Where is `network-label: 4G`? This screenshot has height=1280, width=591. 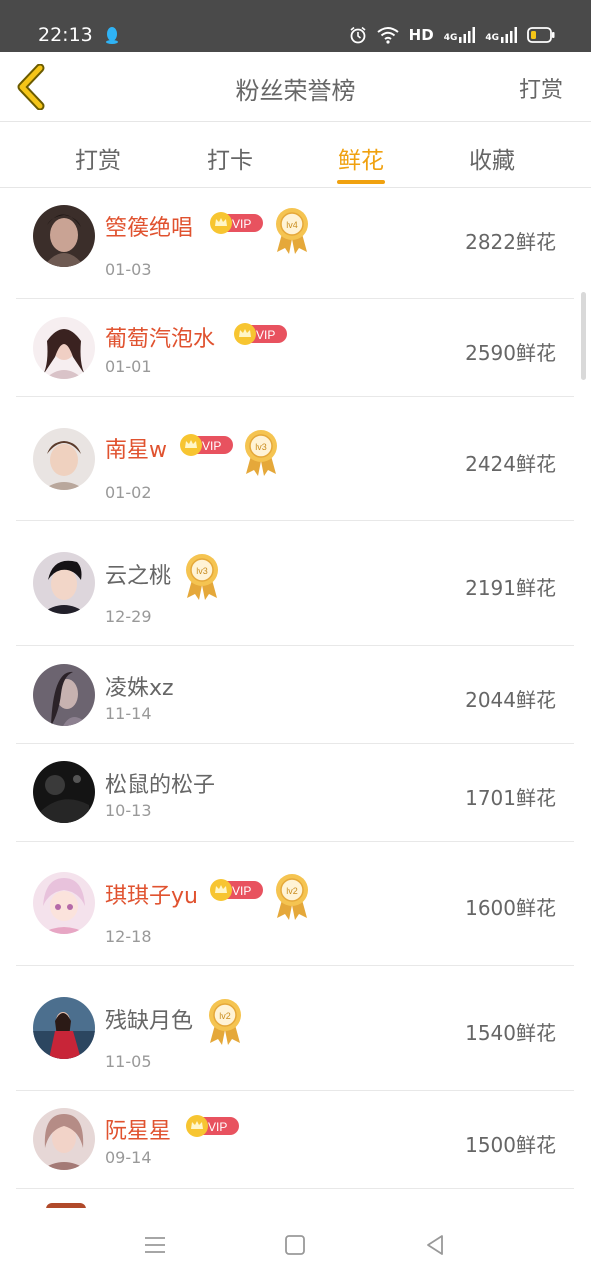 network-label: 4G is located at coordinates (450, 38).